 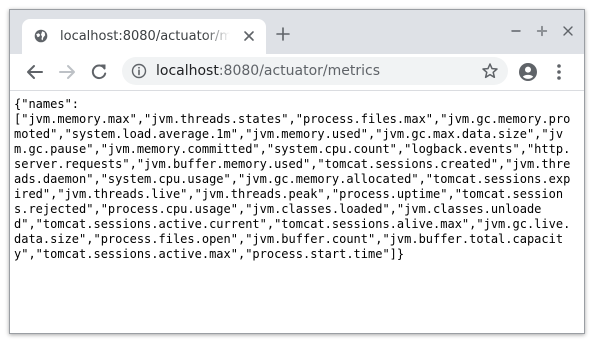 I want to click on browser-toolbar: localhost:8080/actuator/metrics, so click(x=297, y=72).